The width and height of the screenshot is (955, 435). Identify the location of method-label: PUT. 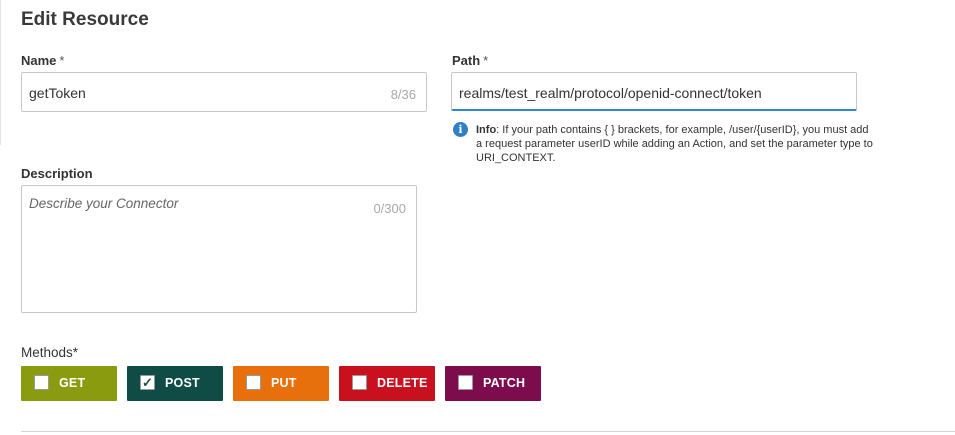
(284, 383).